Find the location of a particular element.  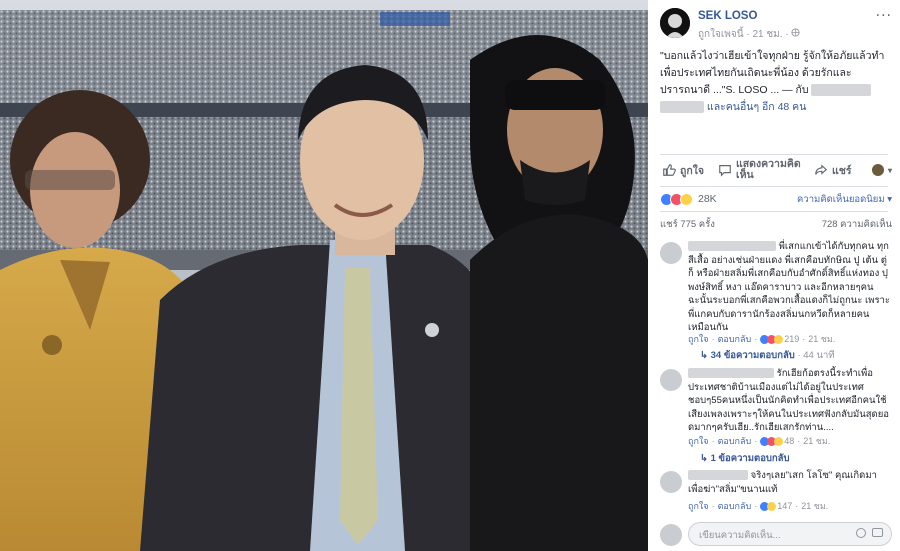

like-button: ถูกใจ is located at coordinates (683, 170).